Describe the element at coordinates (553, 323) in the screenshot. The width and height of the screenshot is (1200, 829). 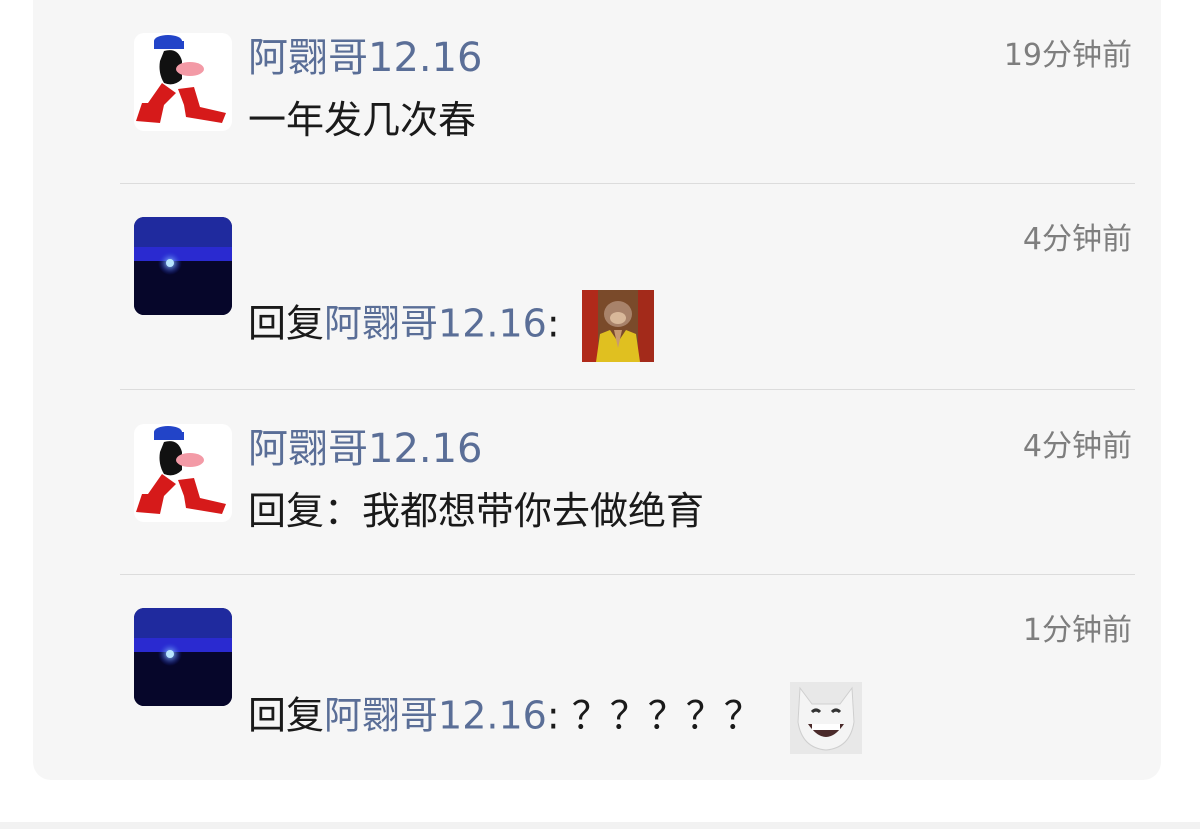
I see `reply-suffix: :` at that location.